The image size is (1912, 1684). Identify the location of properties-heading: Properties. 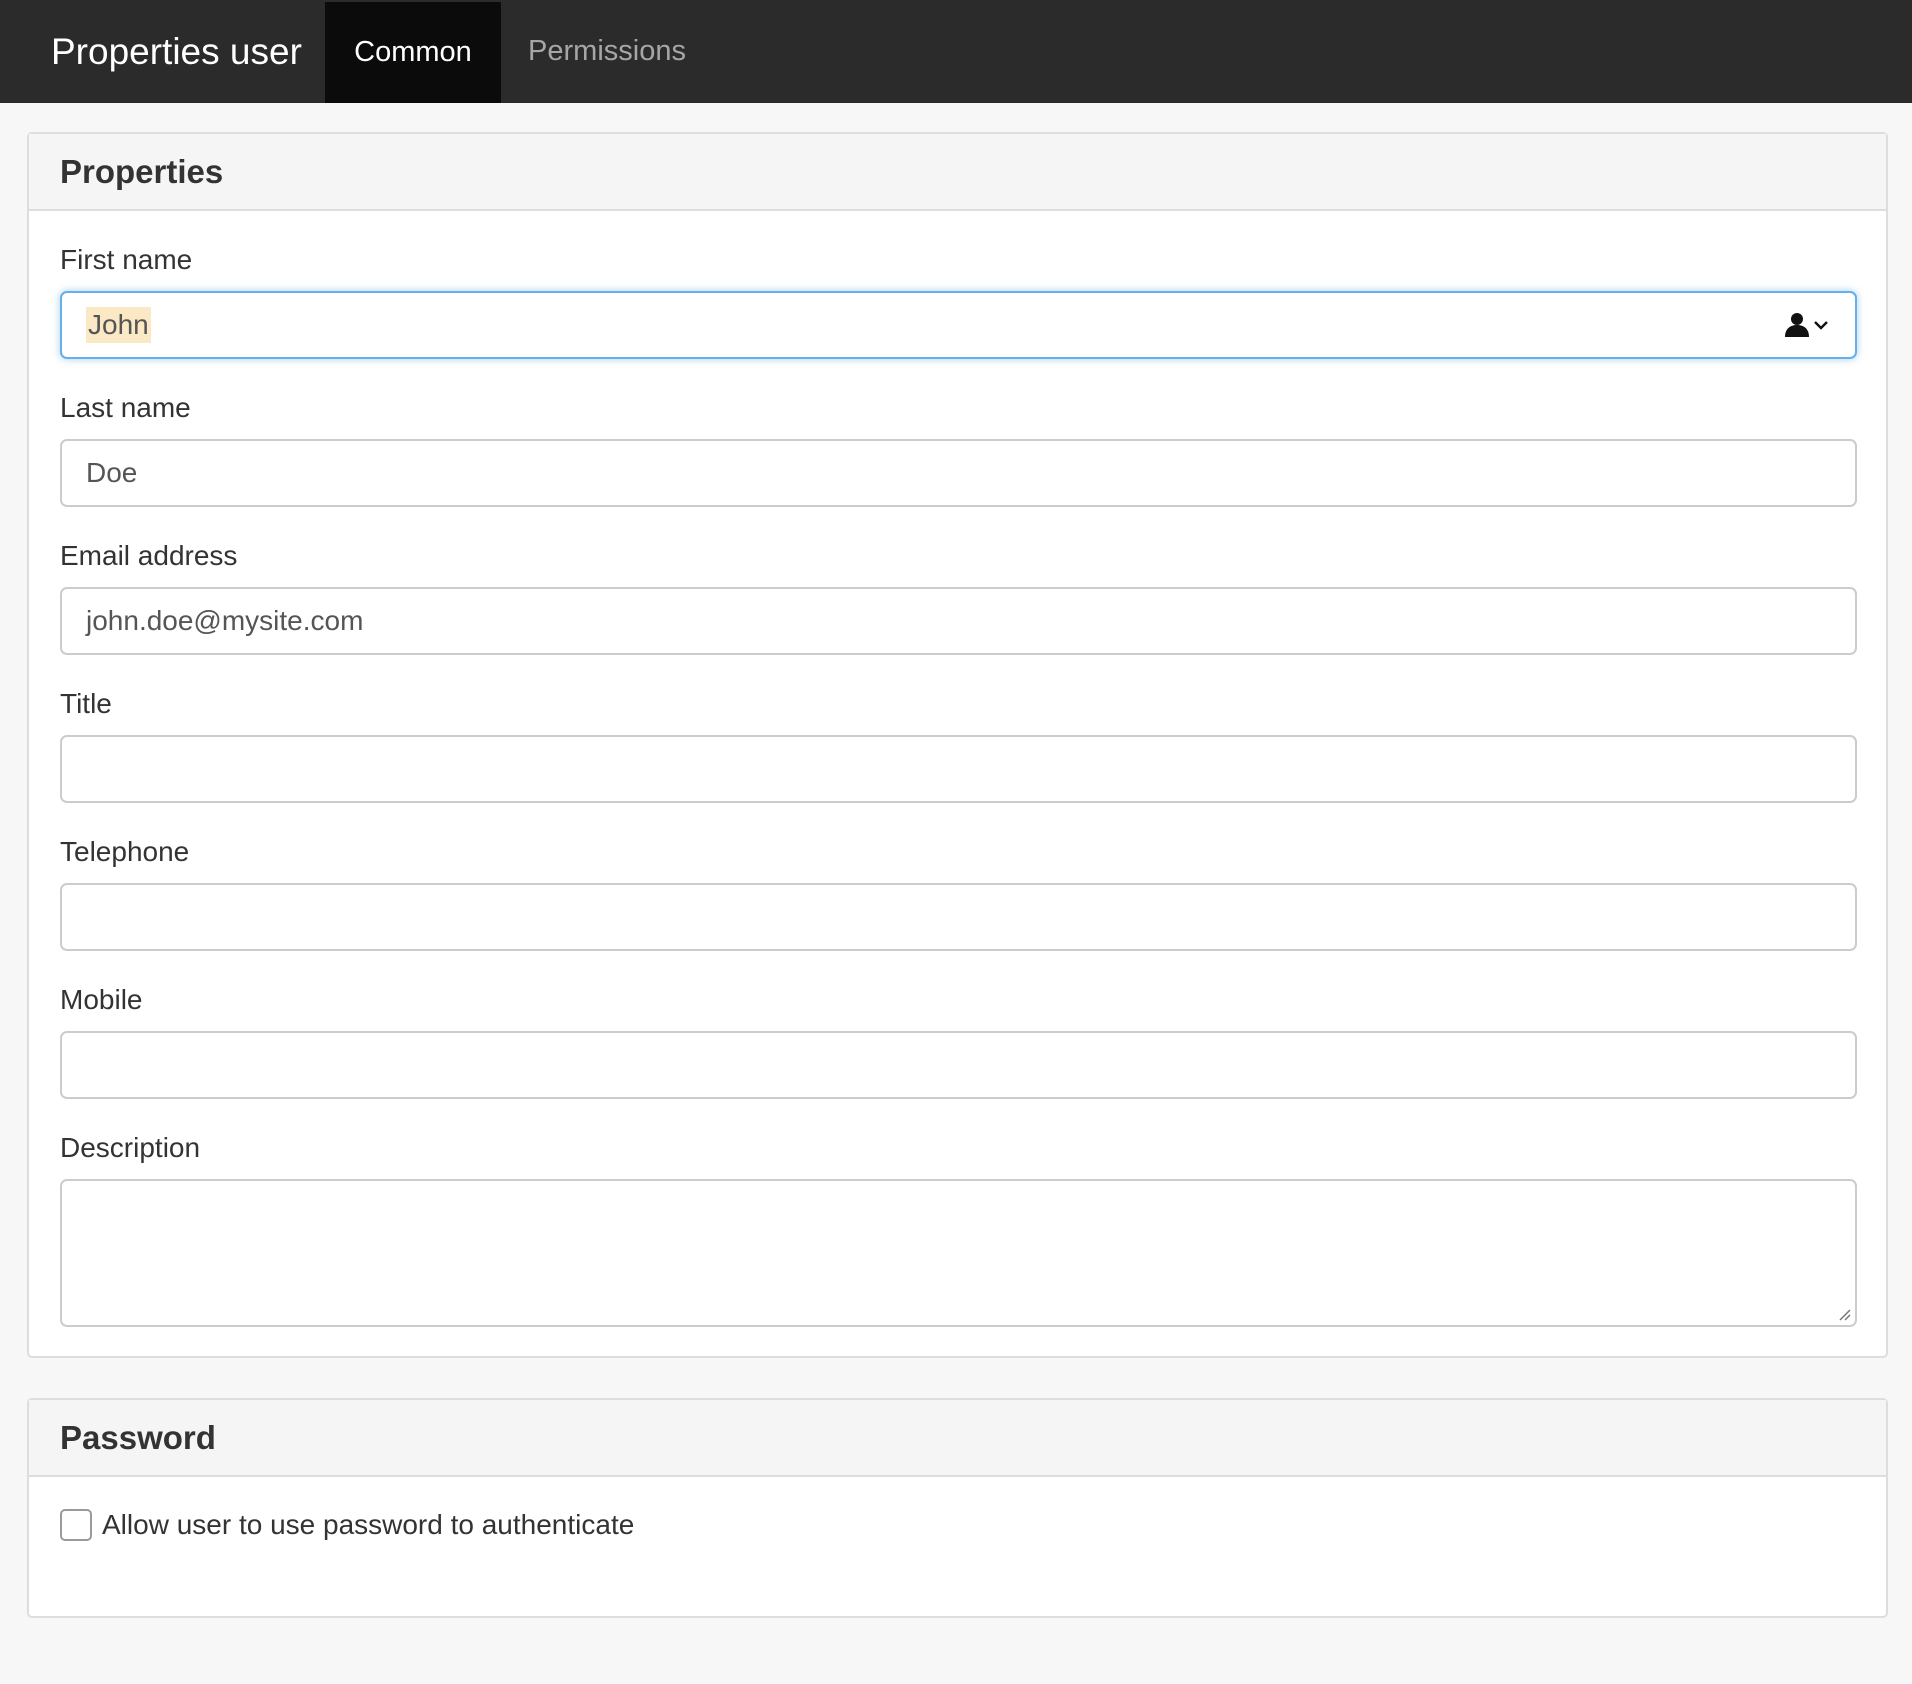
(957, 172).